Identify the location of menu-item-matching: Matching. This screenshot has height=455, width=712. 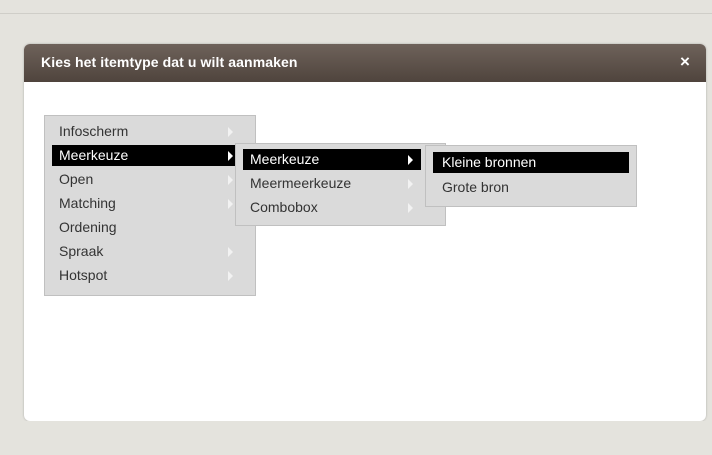
(150, 203).